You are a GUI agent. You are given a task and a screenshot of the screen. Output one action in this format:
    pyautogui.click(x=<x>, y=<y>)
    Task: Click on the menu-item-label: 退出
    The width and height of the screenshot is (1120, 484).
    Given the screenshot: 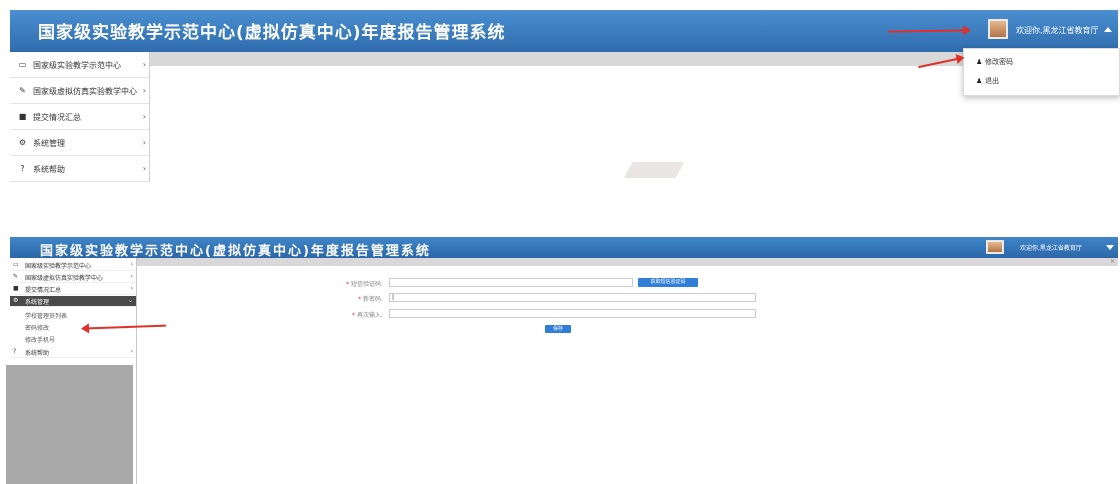 What is the action you would take?
    pyautogui.click(x=992, y=81)
    